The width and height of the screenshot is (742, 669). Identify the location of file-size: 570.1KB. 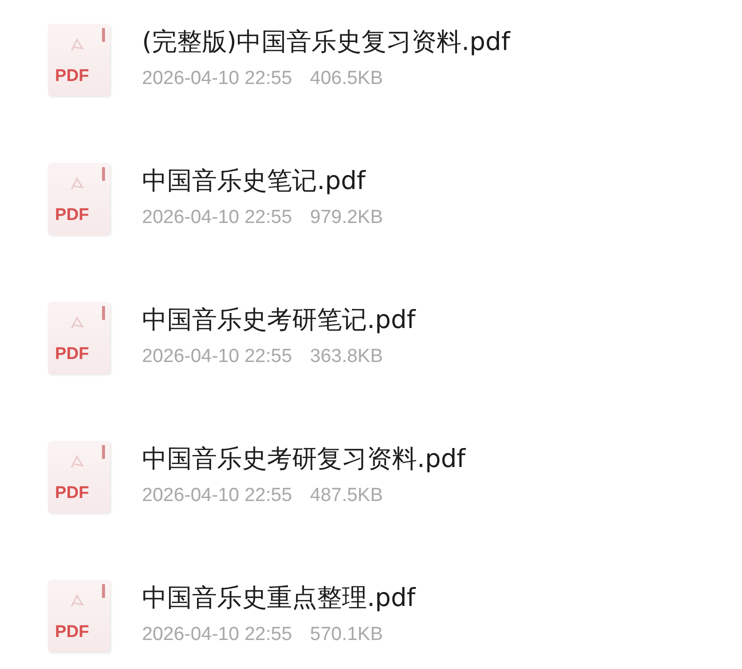
(346, 635).